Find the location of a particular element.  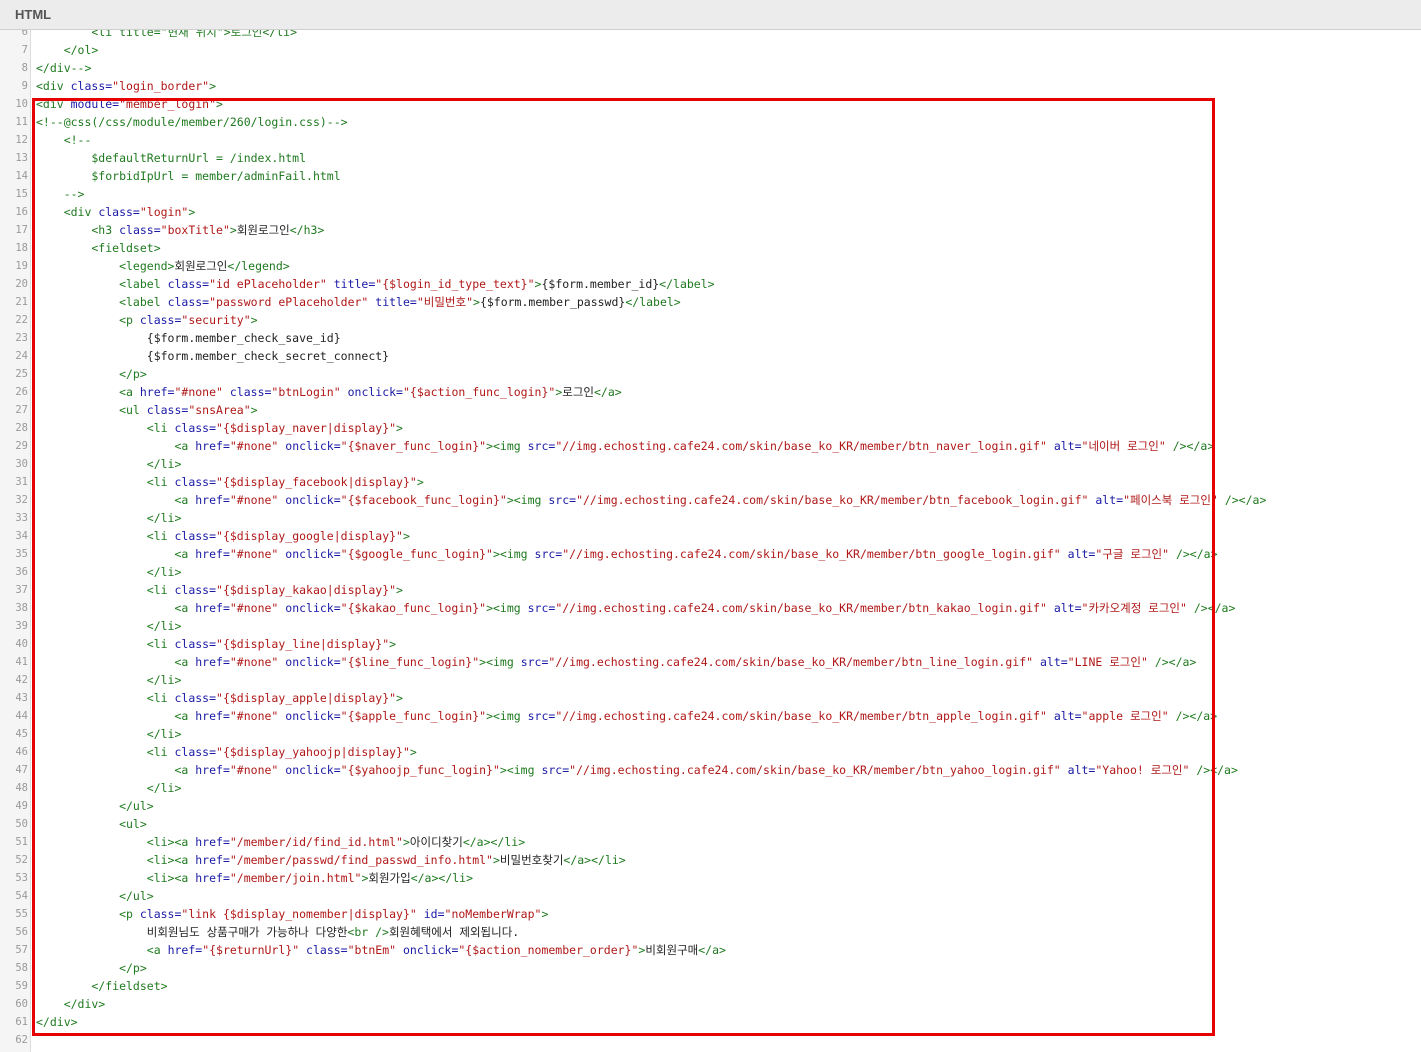

line-number: 46 is located at coordinates (21, 752).